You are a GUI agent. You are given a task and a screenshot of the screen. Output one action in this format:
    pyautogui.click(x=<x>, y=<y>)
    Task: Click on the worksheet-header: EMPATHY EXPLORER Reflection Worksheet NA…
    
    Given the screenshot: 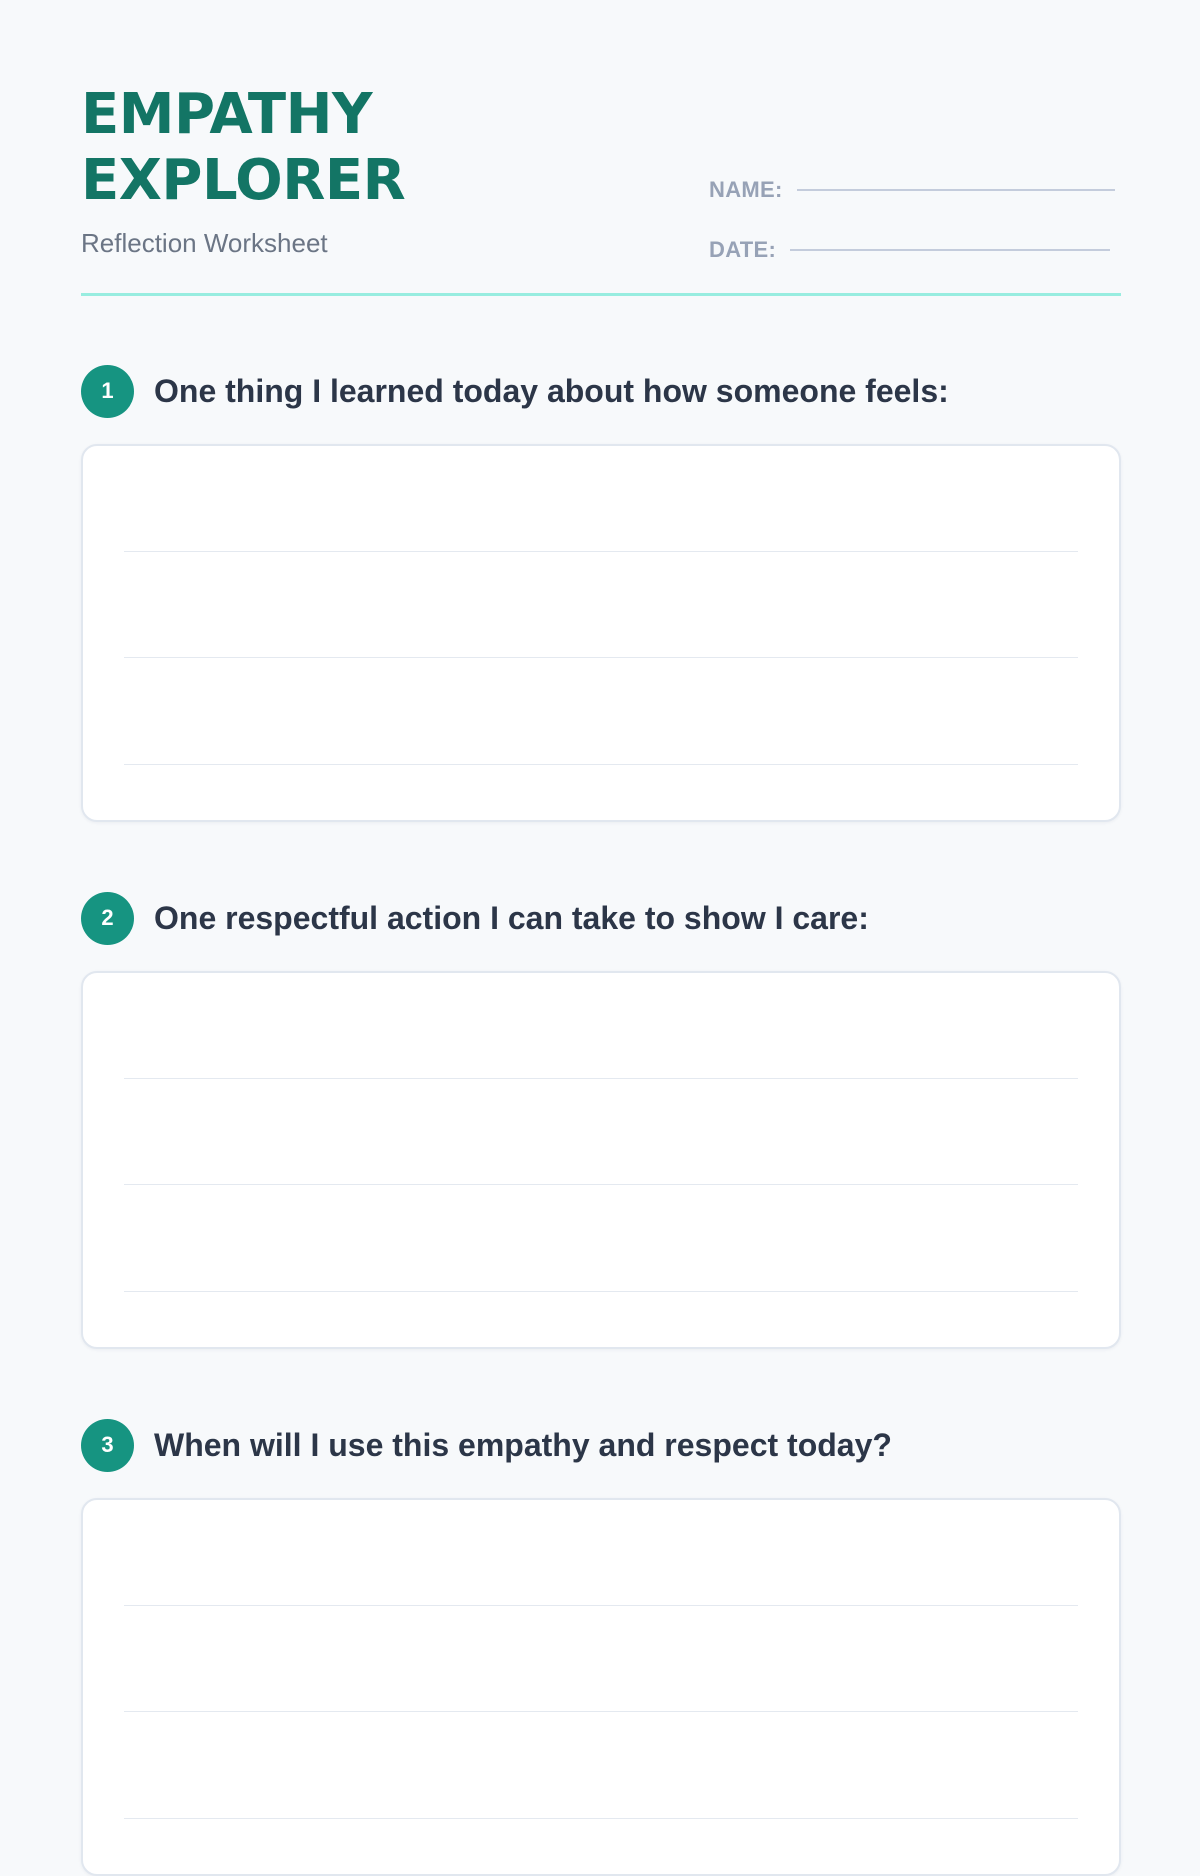 What is the action you would take?
    pyautogui.click(x=601, y=189)
    